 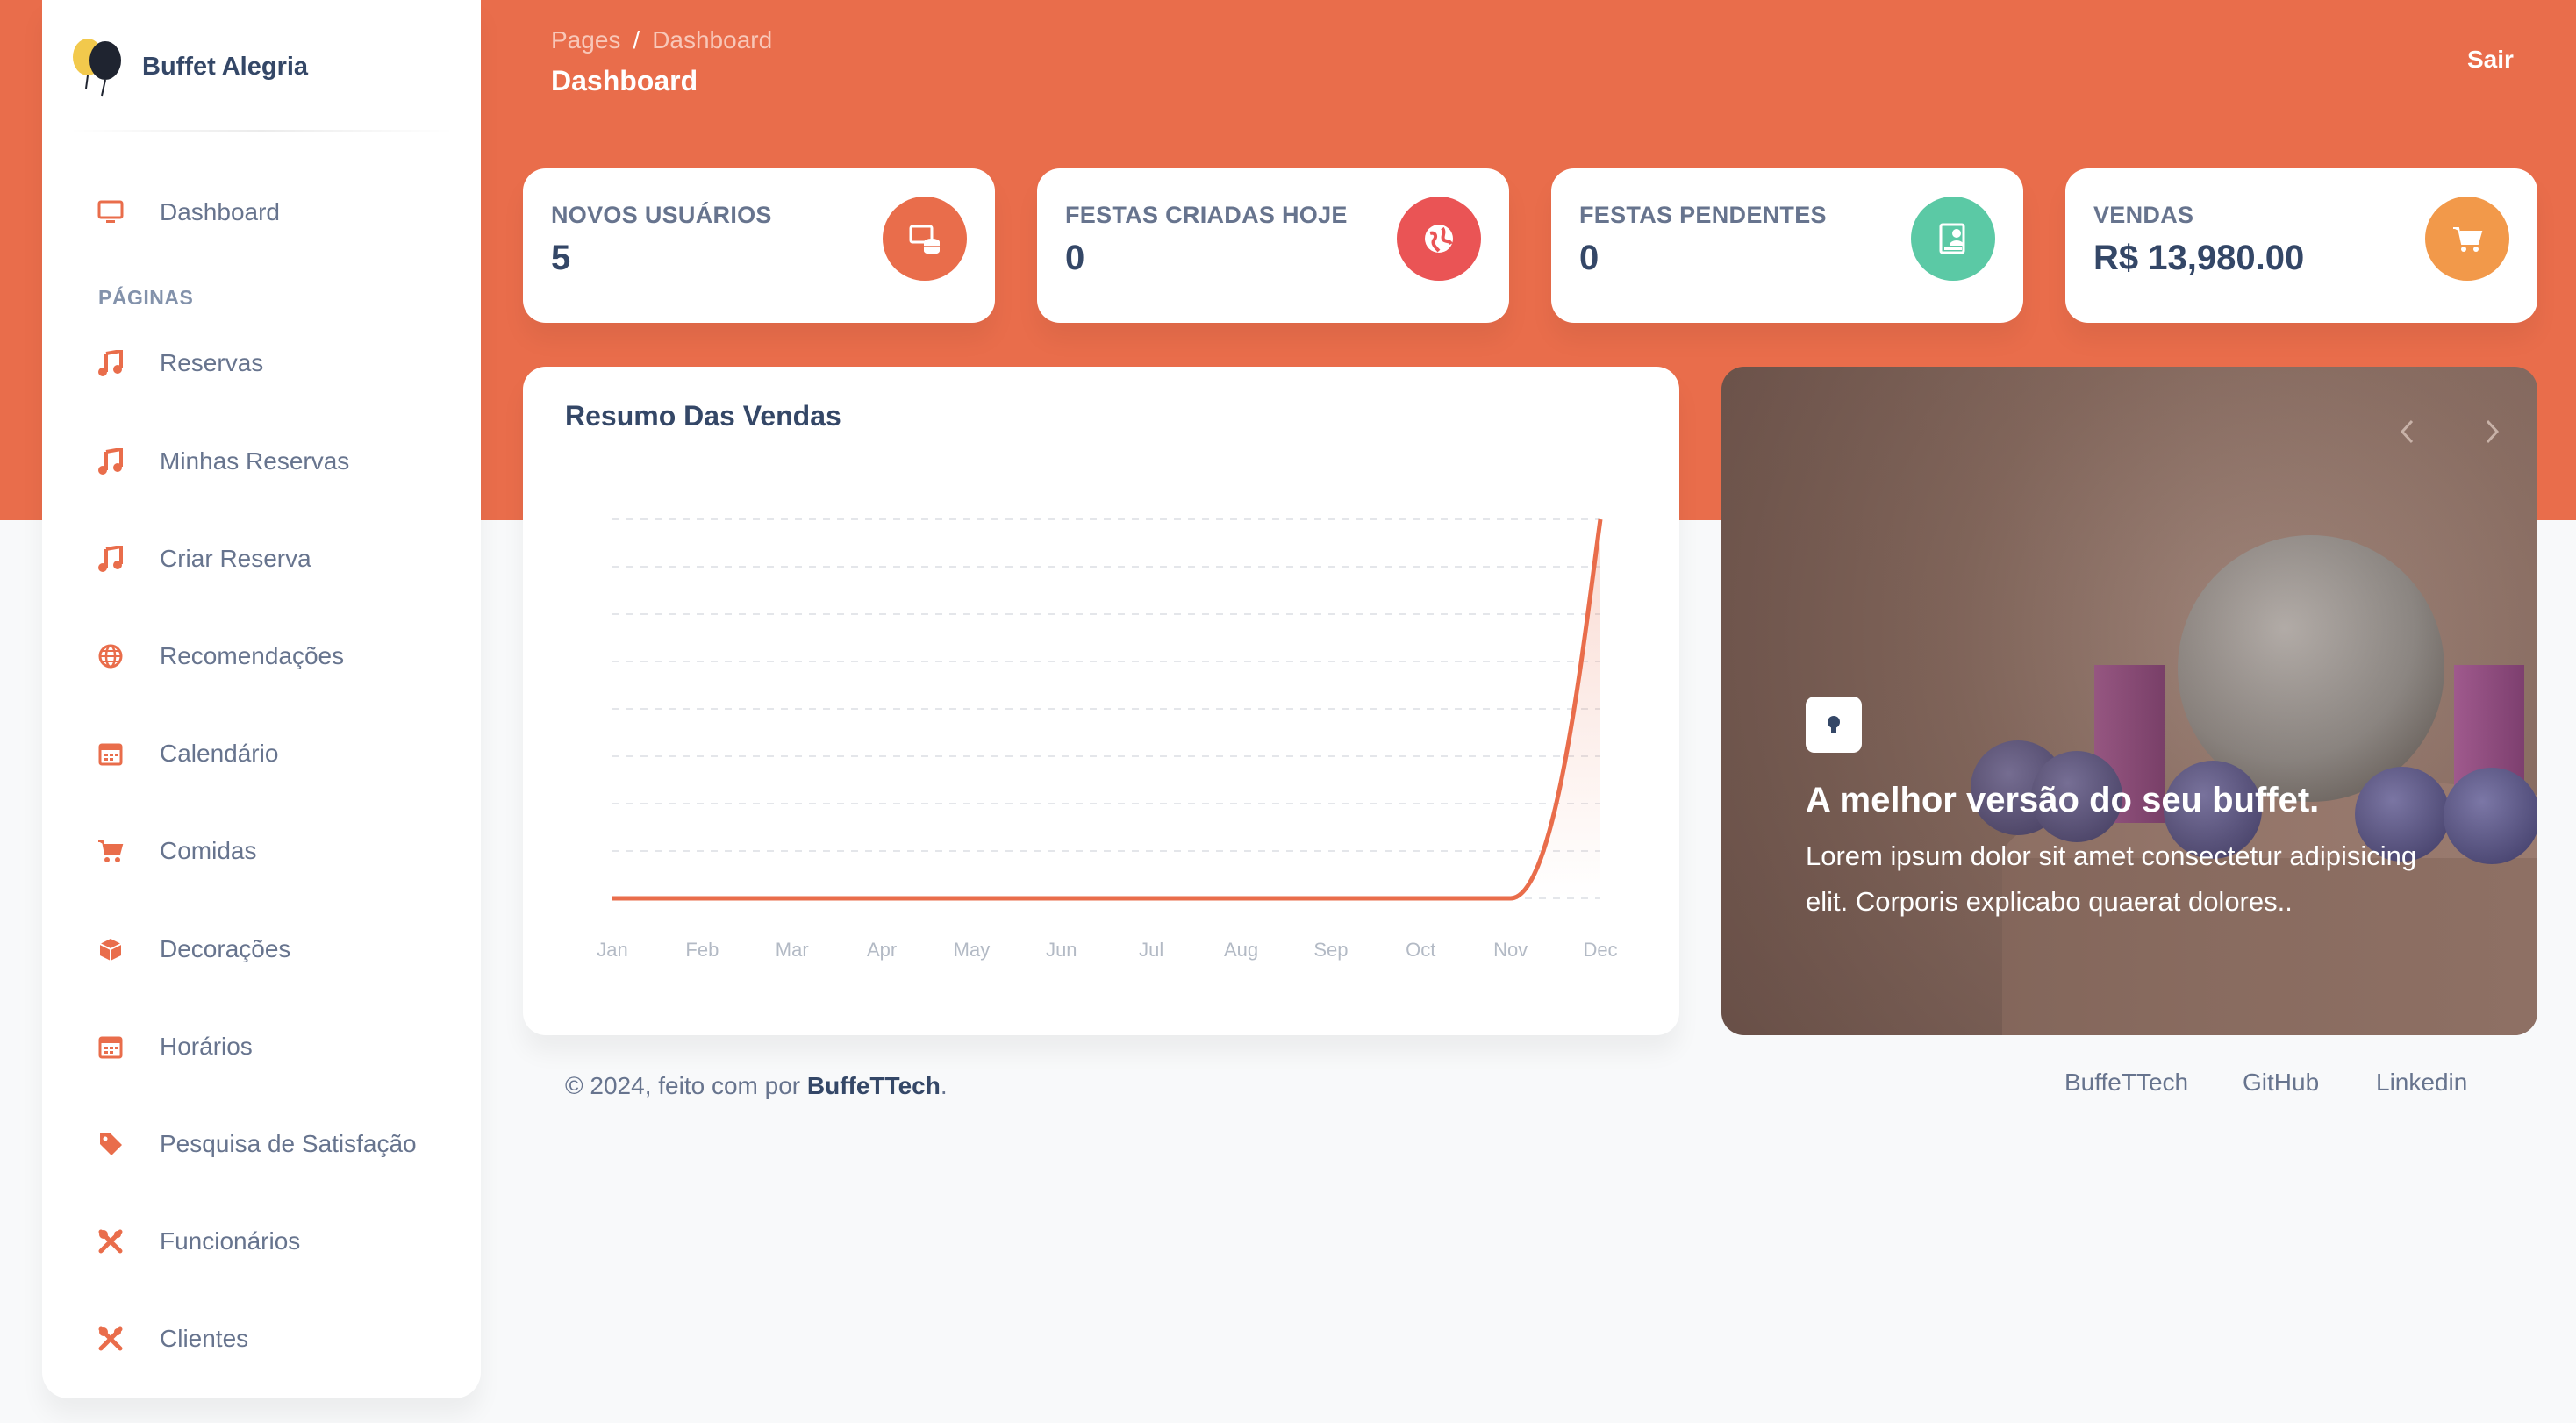 I want to click on chart-x-tick-label: Feb, so click(x=702, y=950).